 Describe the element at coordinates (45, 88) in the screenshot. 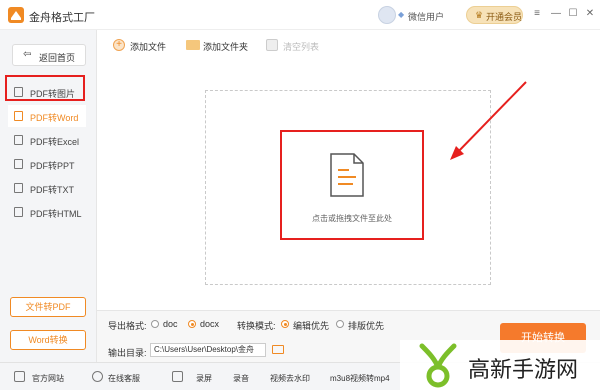

I see `highlight-box-sidebar` at that location.